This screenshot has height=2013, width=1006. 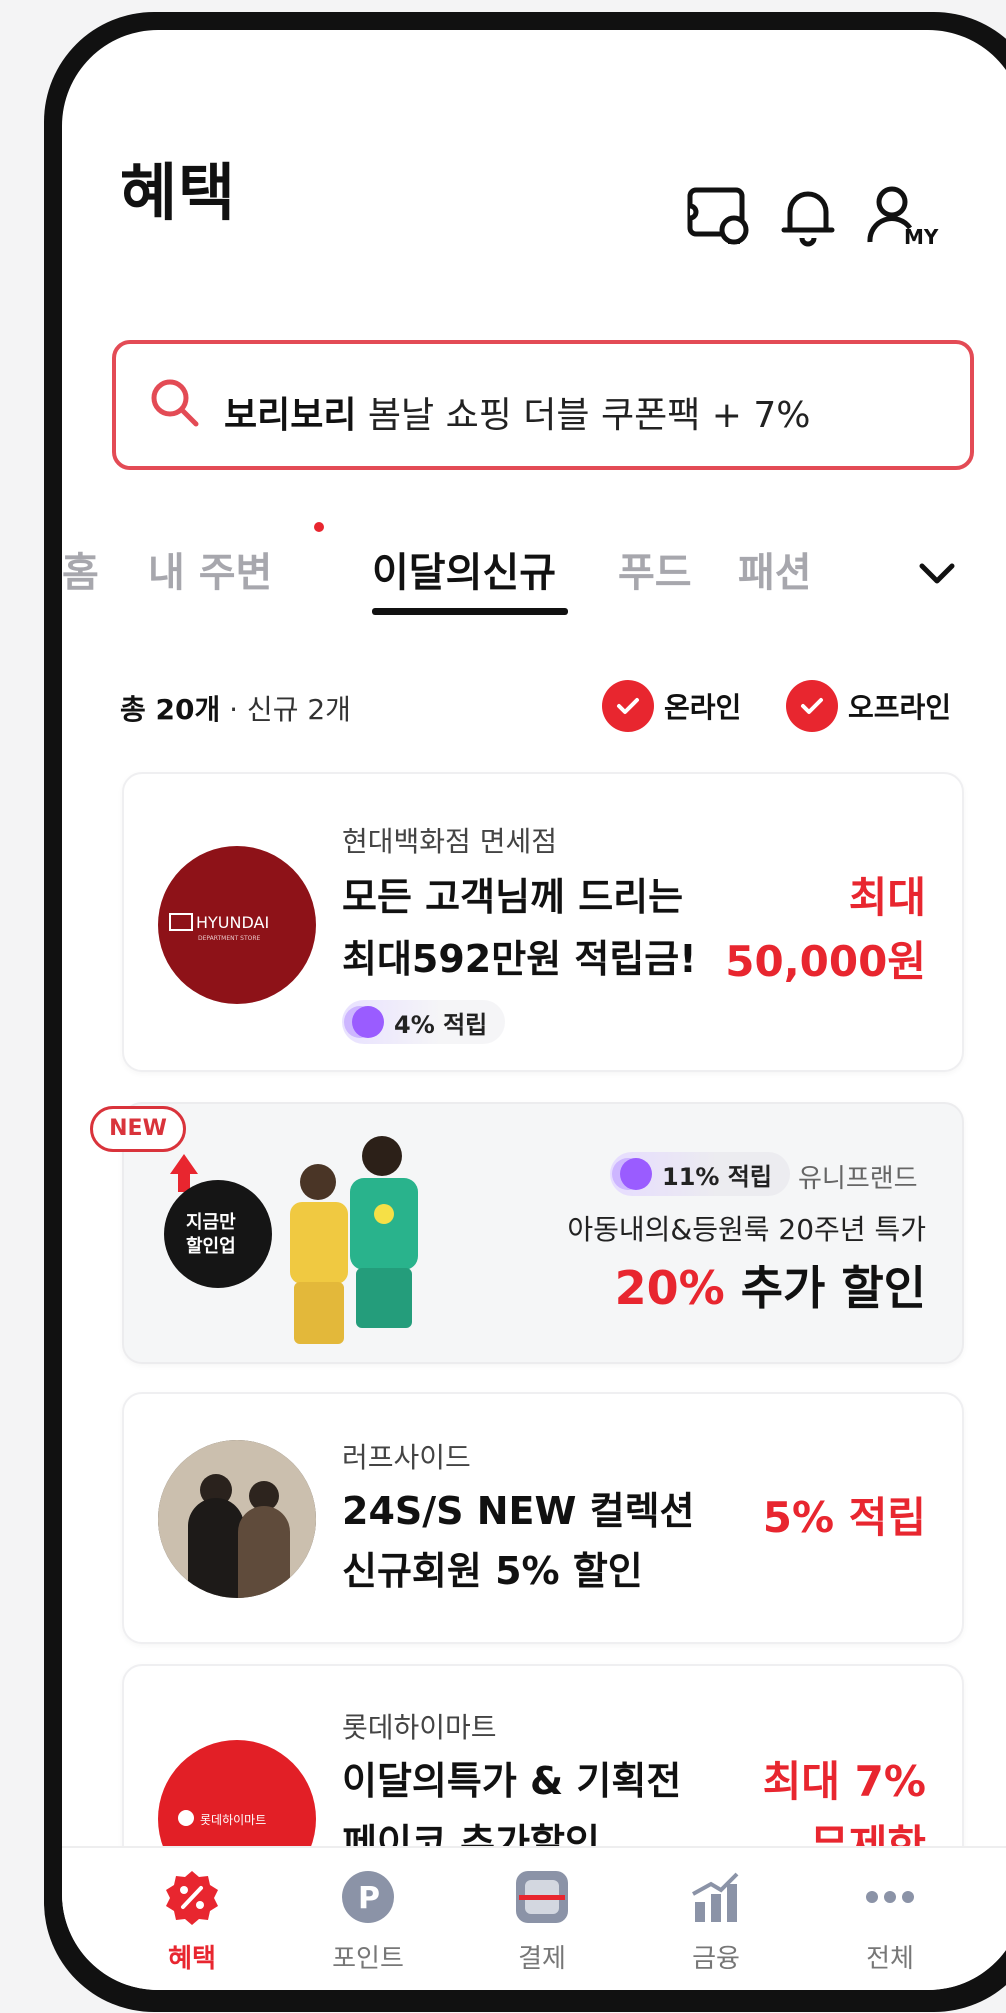 What do you see at coordinates (825, 961) in the screenshot?
I see `benefit-amount: 50,000원` at bounding box center [825, 961].